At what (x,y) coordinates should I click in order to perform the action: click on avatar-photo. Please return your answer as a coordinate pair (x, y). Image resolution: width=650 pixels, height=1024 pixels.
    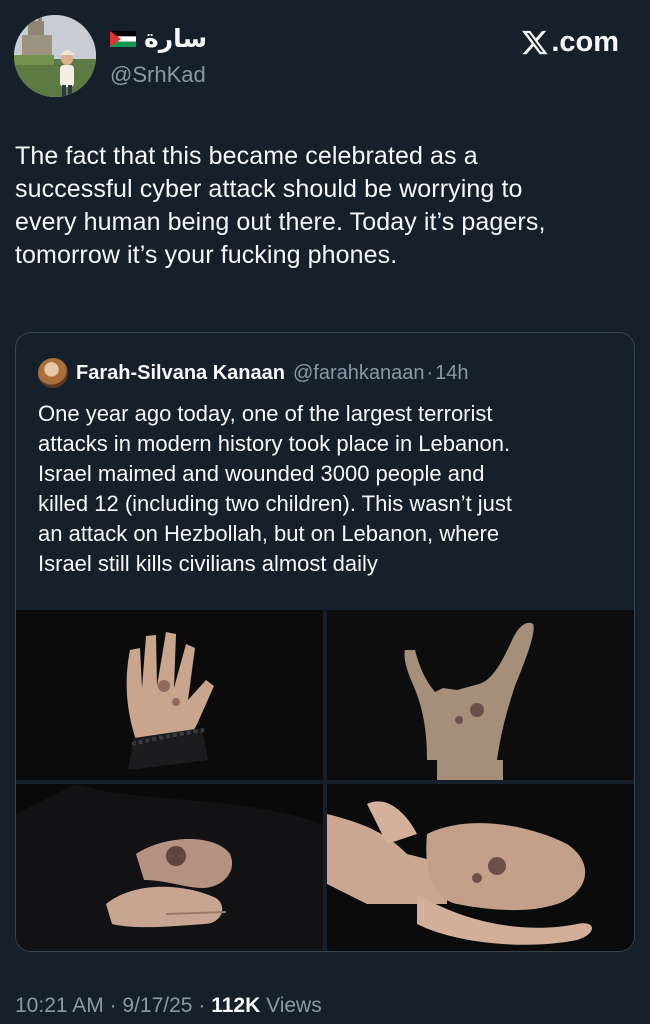
    Looking at the image, I should click on (55, 56).